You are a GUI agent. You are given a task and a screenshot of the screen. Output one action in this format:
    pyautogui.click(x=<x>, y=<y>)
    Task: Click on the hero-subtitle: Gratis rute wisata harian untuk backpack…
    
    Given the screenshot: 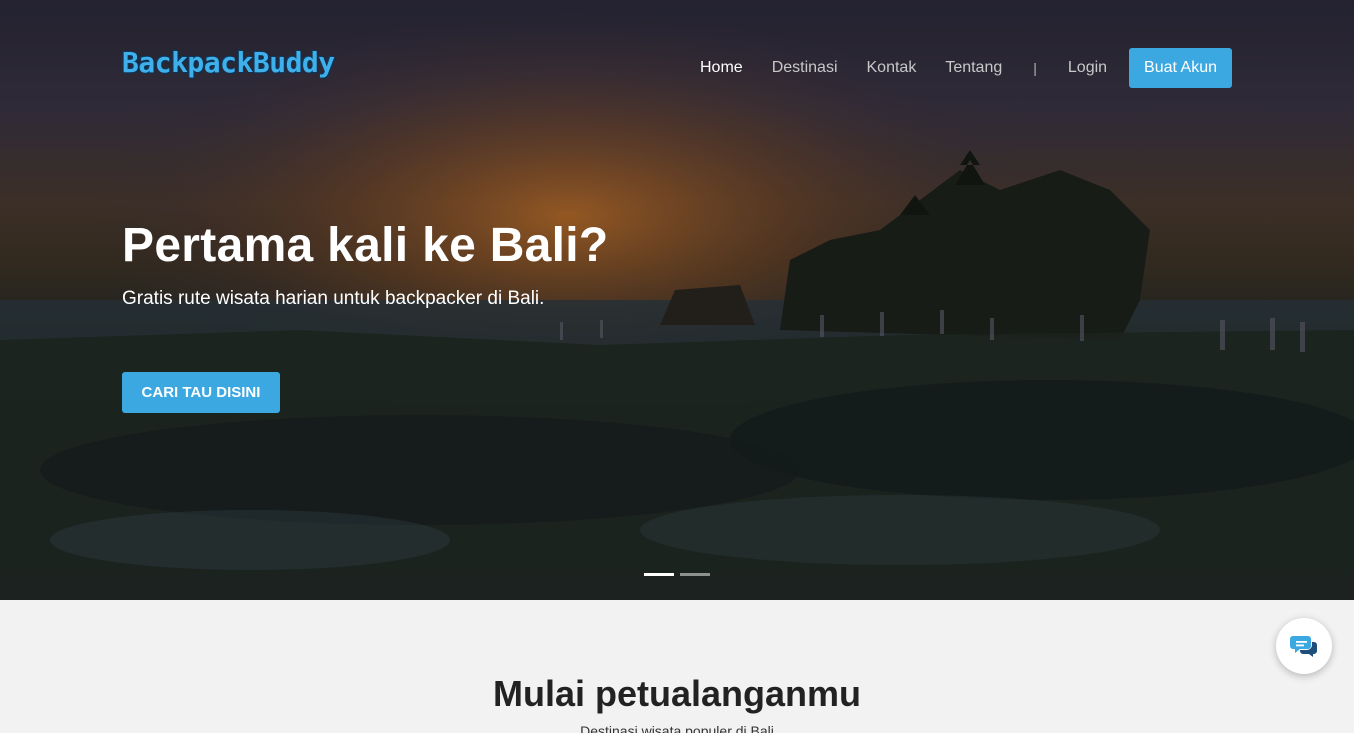 What is the action you would take?
    pyautogui.click(x=333, y=298)
    